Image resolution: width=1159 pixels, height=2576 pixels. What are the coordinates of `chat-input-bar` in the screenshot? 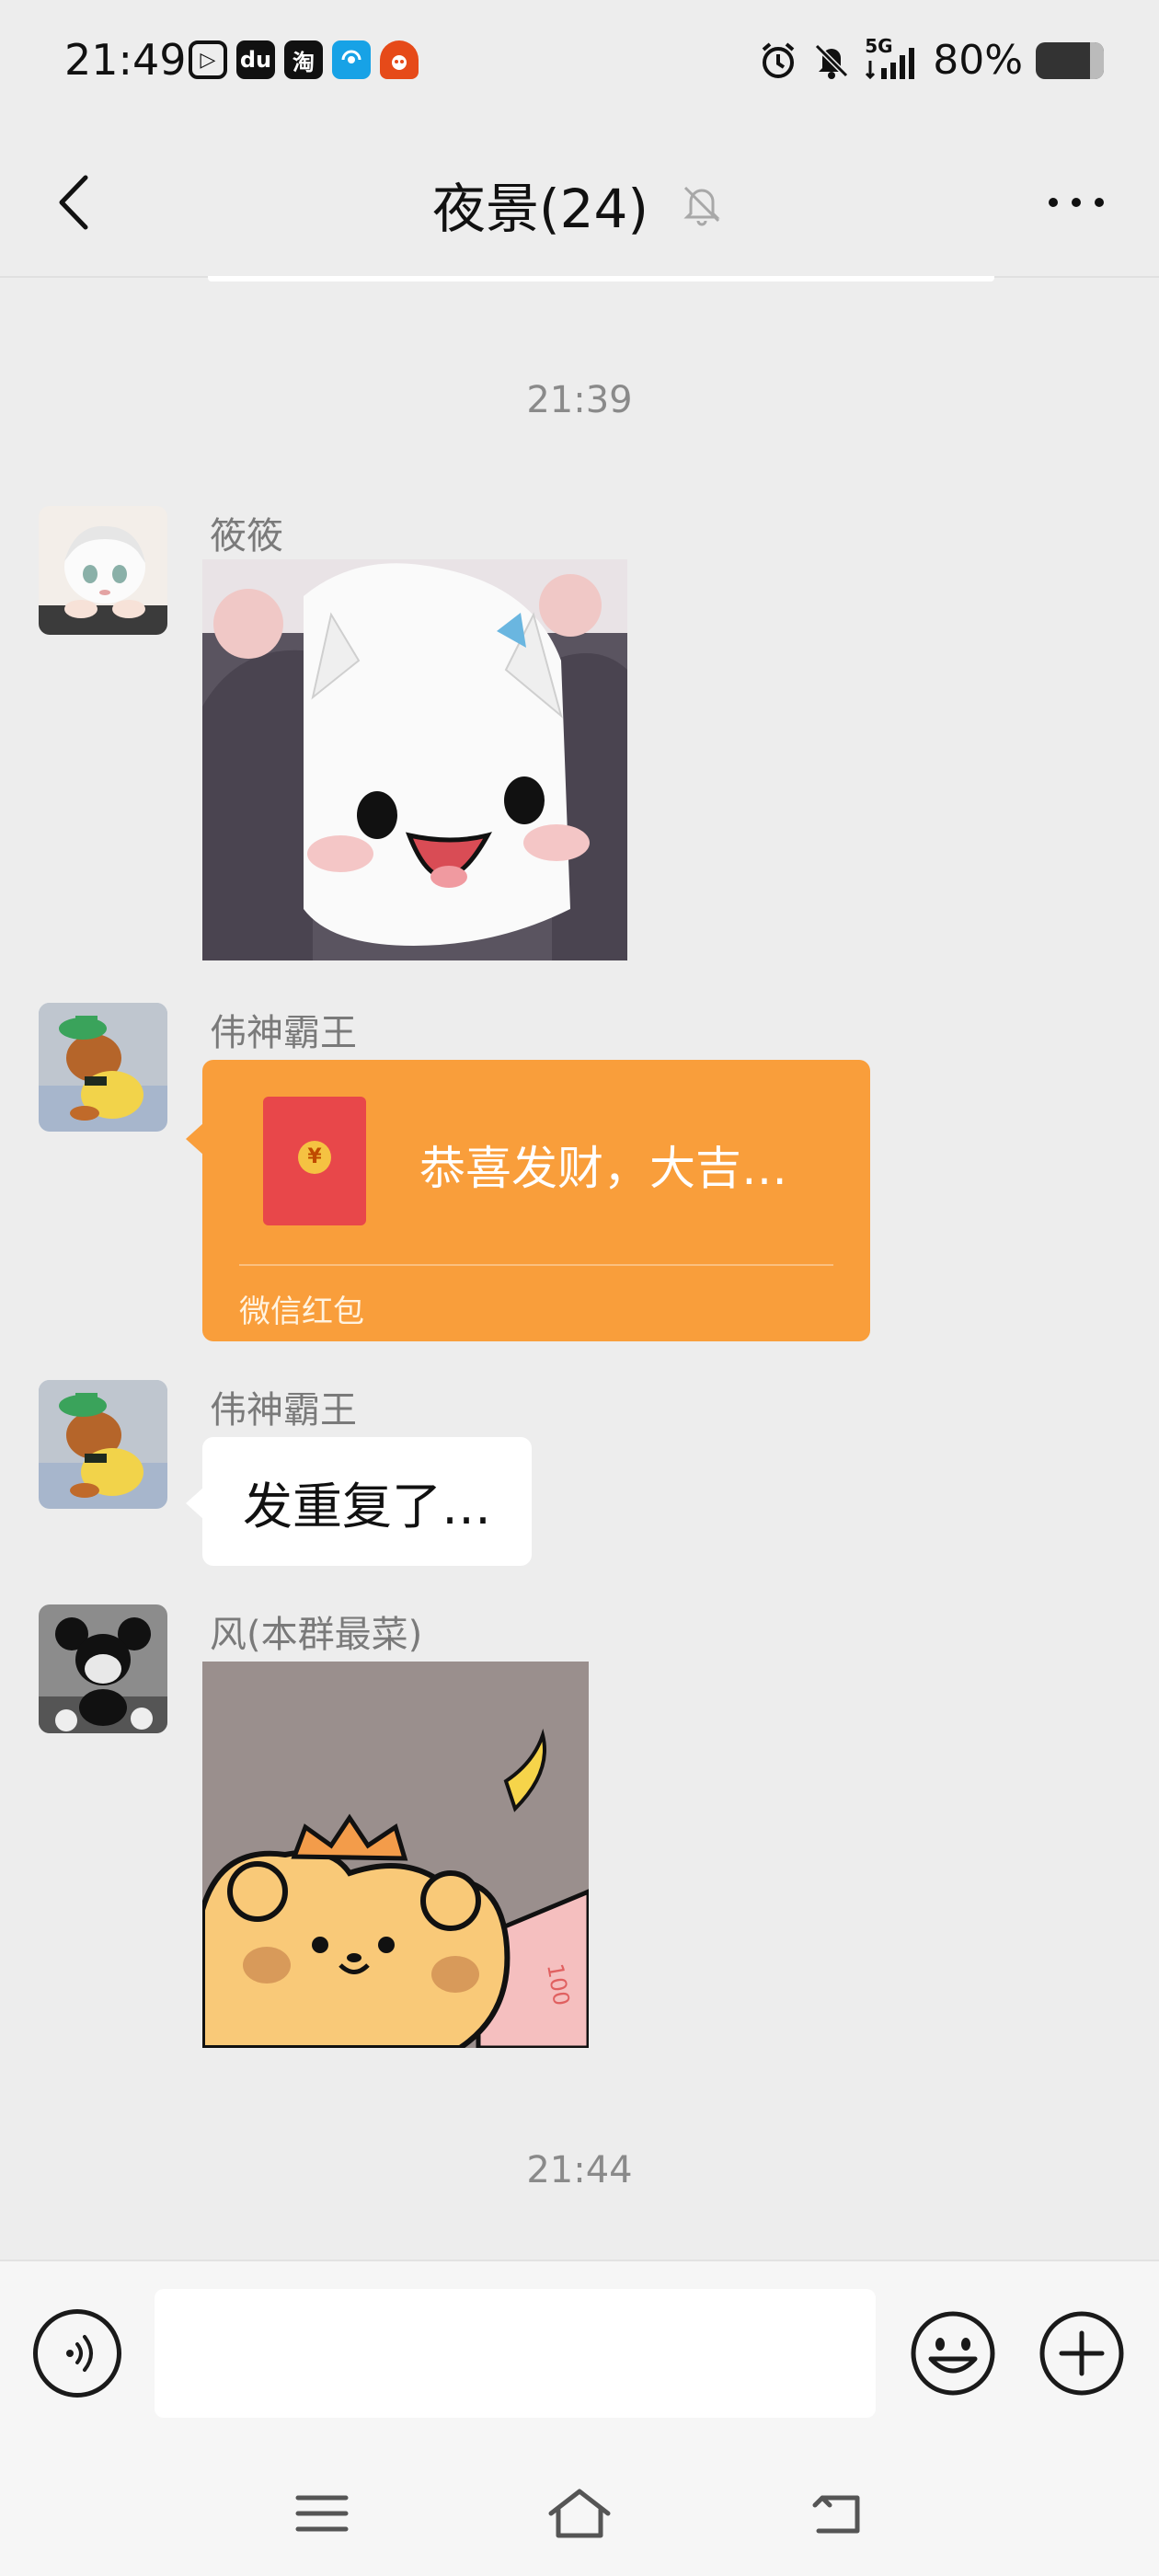 It's located at (579, 2352).